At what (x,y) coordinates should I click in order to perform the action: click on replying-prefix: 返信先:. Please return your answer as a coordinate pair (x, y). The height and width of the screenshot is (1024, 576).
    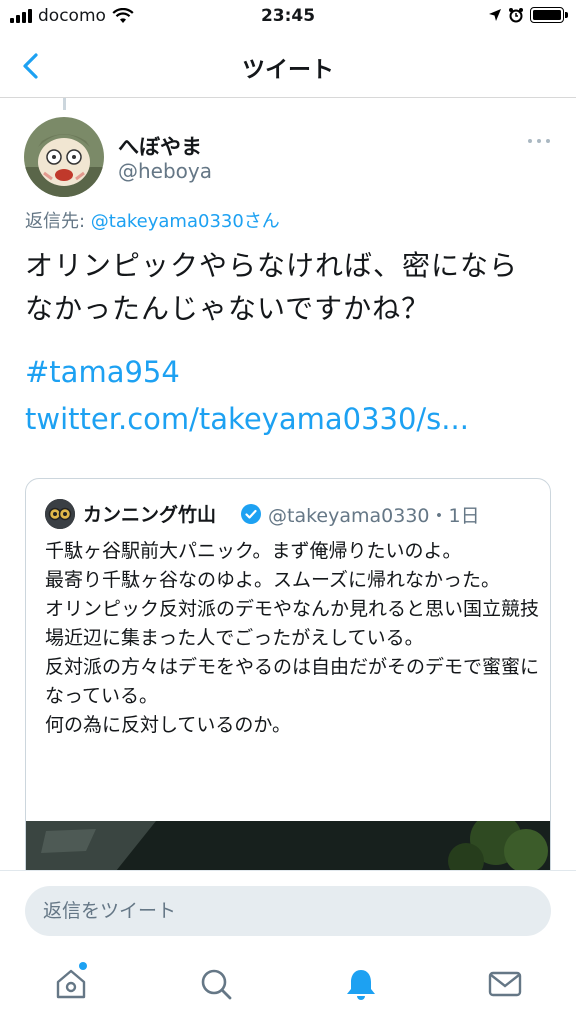
    Looking at the image, I should click on (58, 221).